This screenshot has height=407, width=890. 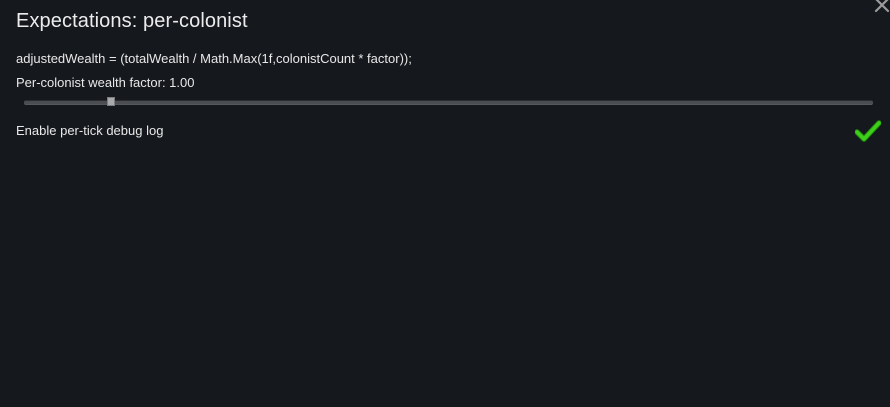 I want to click on wealth-factor-slider, so click(x=448, y=102).